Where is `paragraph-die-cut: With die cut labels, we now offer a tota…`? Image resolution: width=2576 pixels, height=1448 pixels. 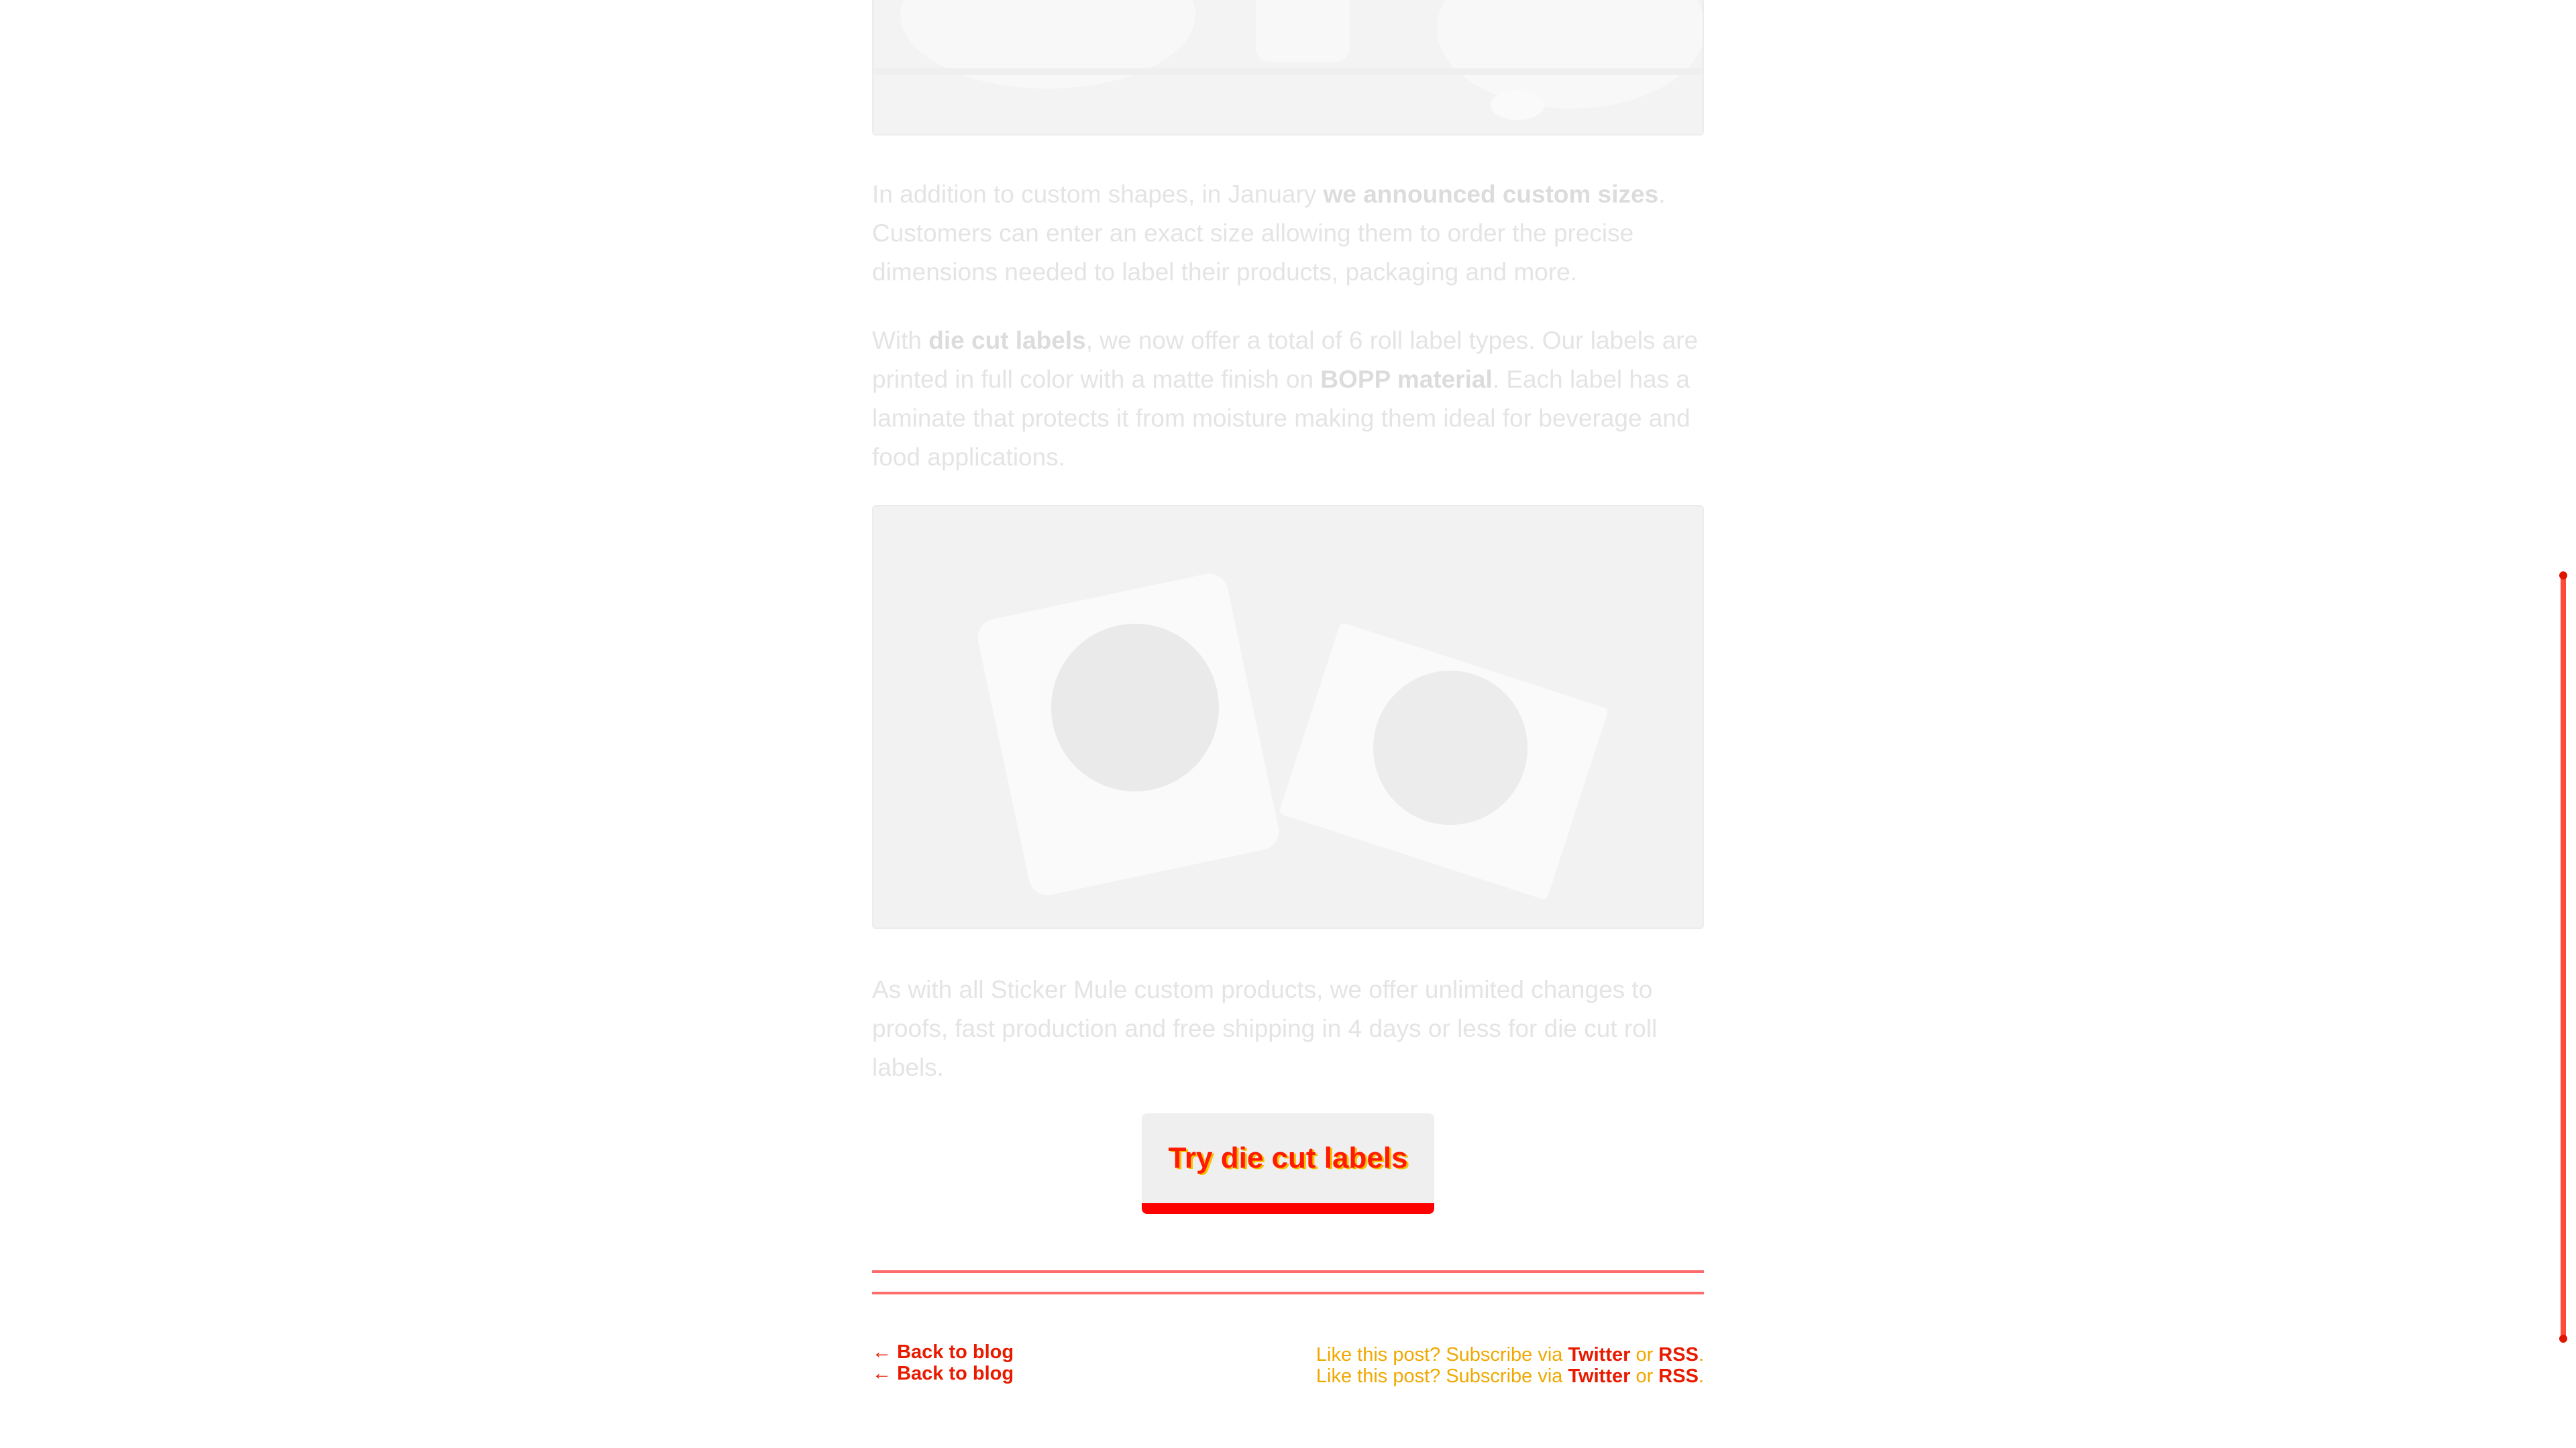
paragraph-die-cut: With die cut labels, we now offer a tota… is located at coordinates (1288, 399).